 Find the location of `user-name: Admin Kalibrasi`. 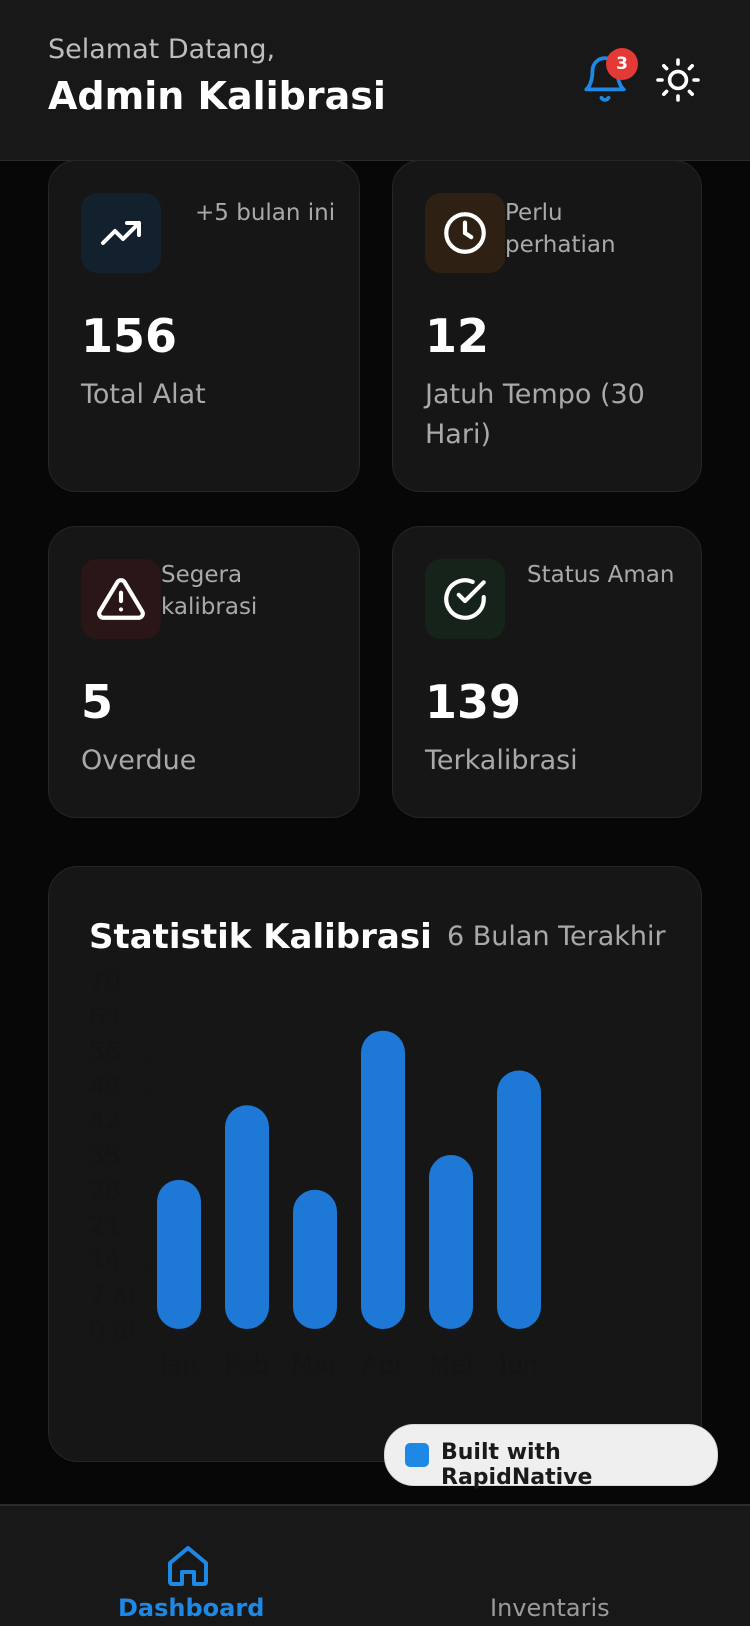

user-name: Admin Kalibrasi is located at coordinates (217, 96).